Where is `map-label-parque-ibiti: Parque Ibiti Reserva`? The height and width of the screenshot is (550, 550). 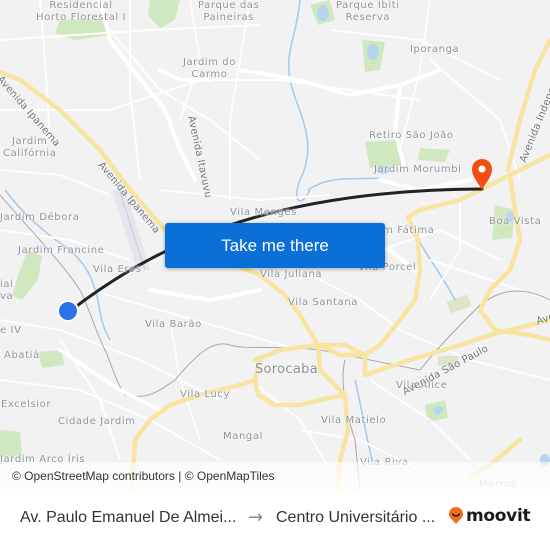
map-label-parque-ibiti: Parque Ibiti Reserva is located at coordinates (368, 11).